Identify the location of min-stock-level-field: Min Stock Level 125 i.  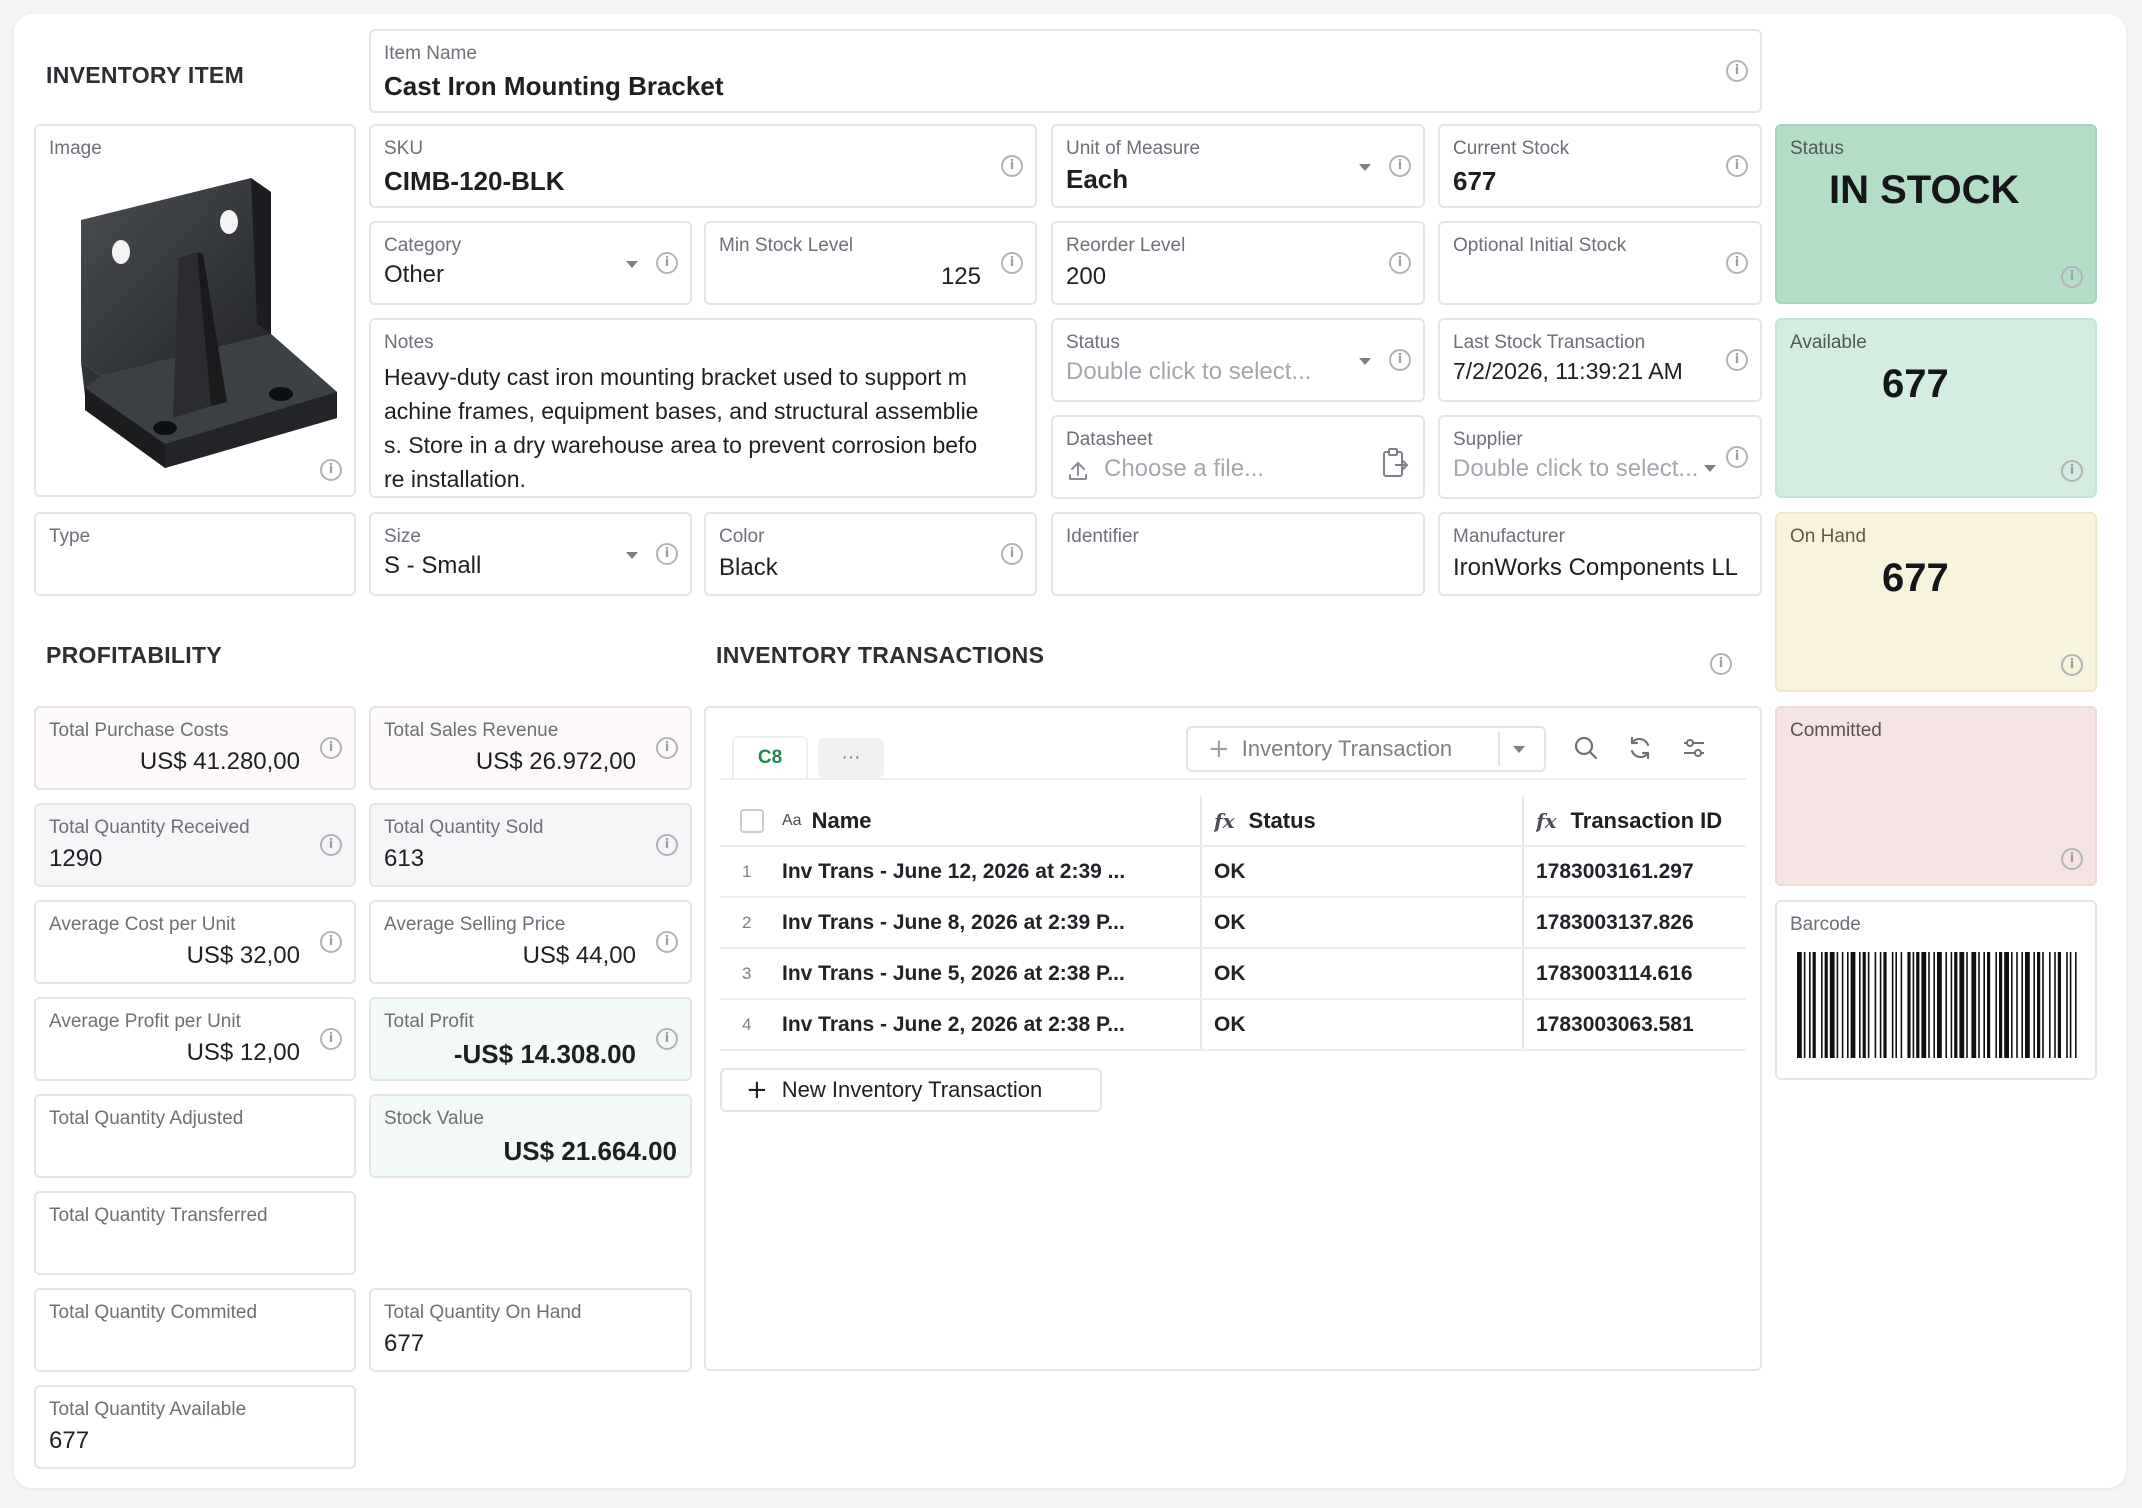
(870, 263).